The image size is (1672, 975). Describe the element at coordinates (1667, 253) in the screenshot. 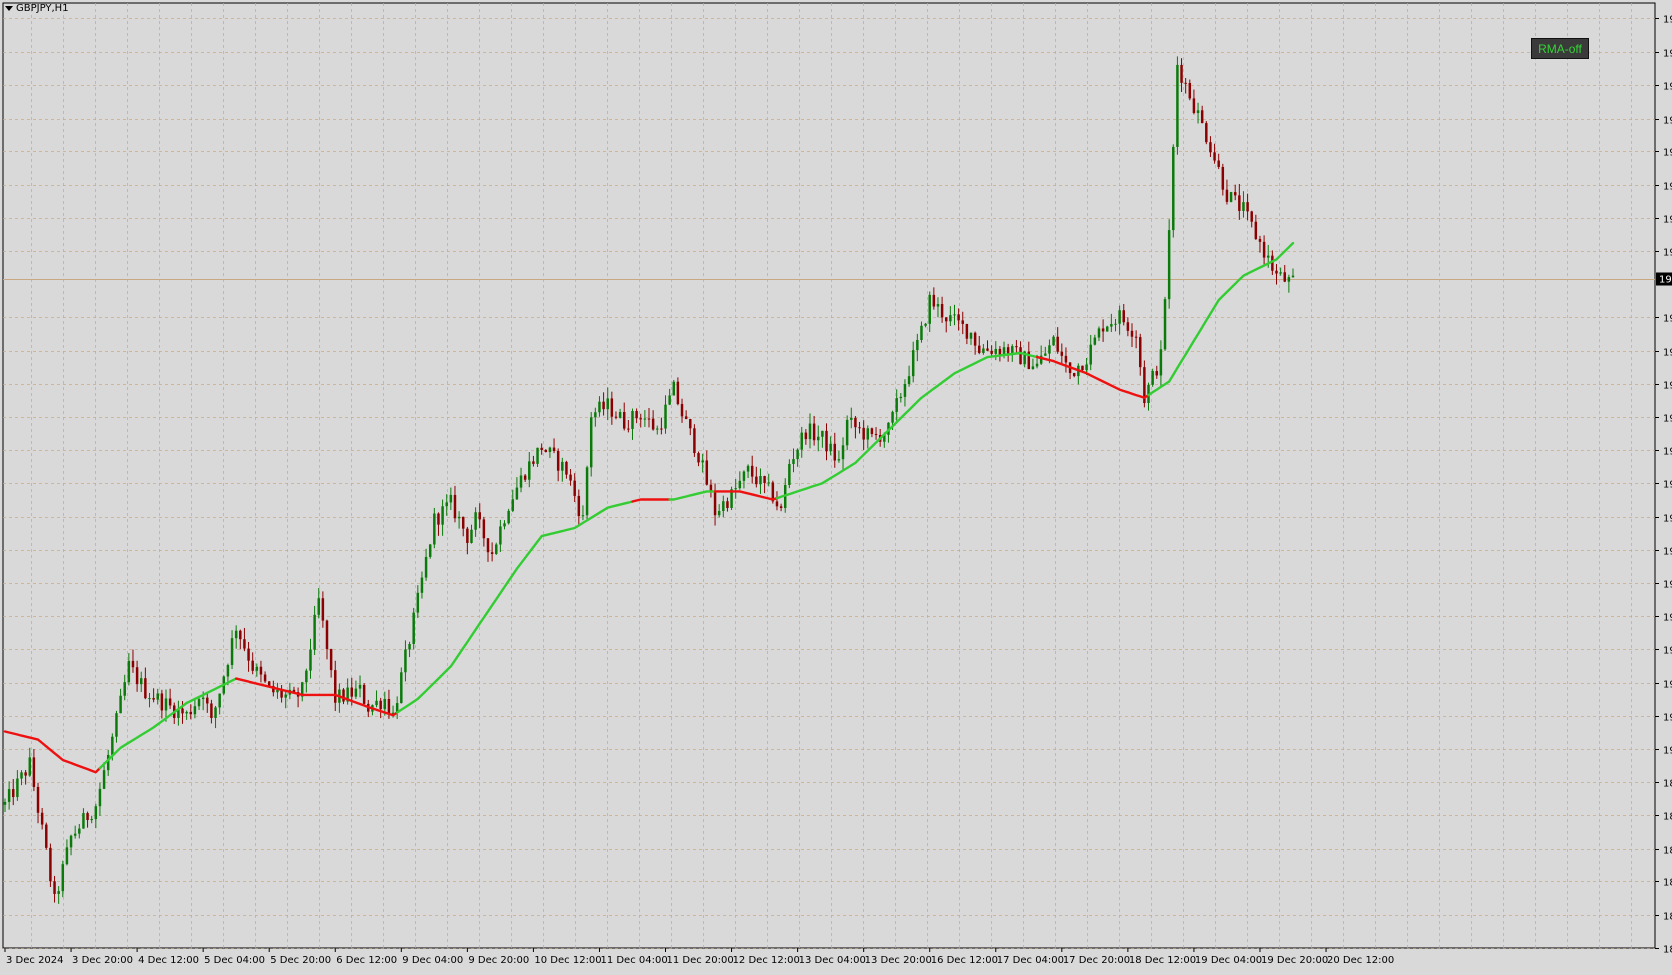

I see `y-tick-label: 196.400` at that location.